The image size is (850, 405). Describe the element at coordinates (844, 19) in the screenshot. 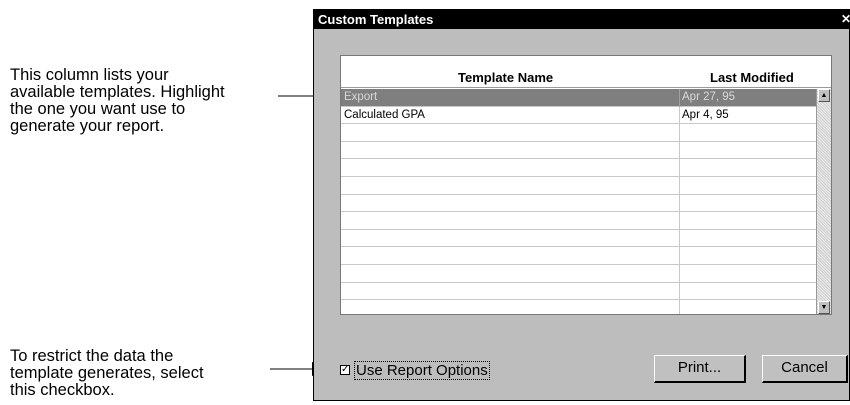

I see `close-icon: ✕` at that location.